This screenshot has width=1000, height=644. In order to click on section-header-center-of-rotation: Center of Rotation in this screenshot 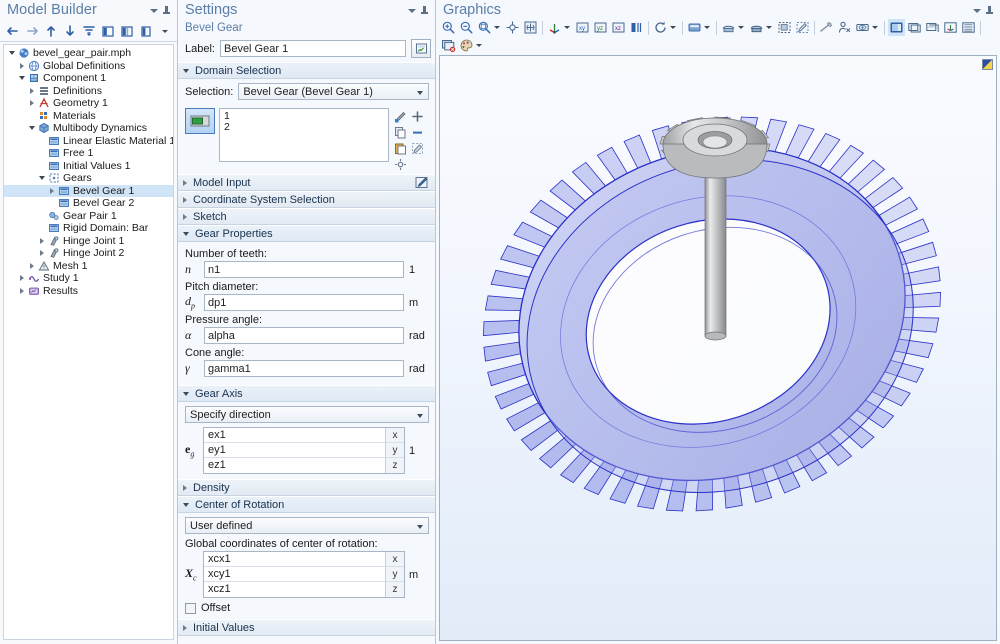, I will do `click(306, 504)`.